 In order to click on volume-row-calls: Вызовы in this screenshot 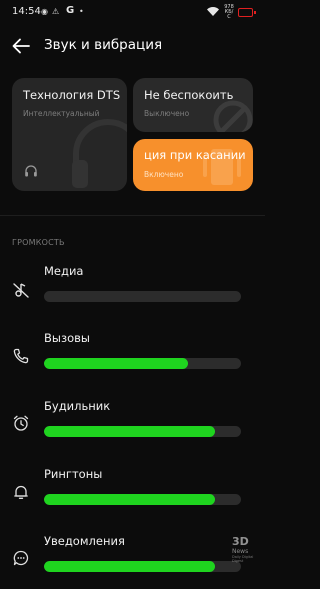, I will do `click(132, 361)`.